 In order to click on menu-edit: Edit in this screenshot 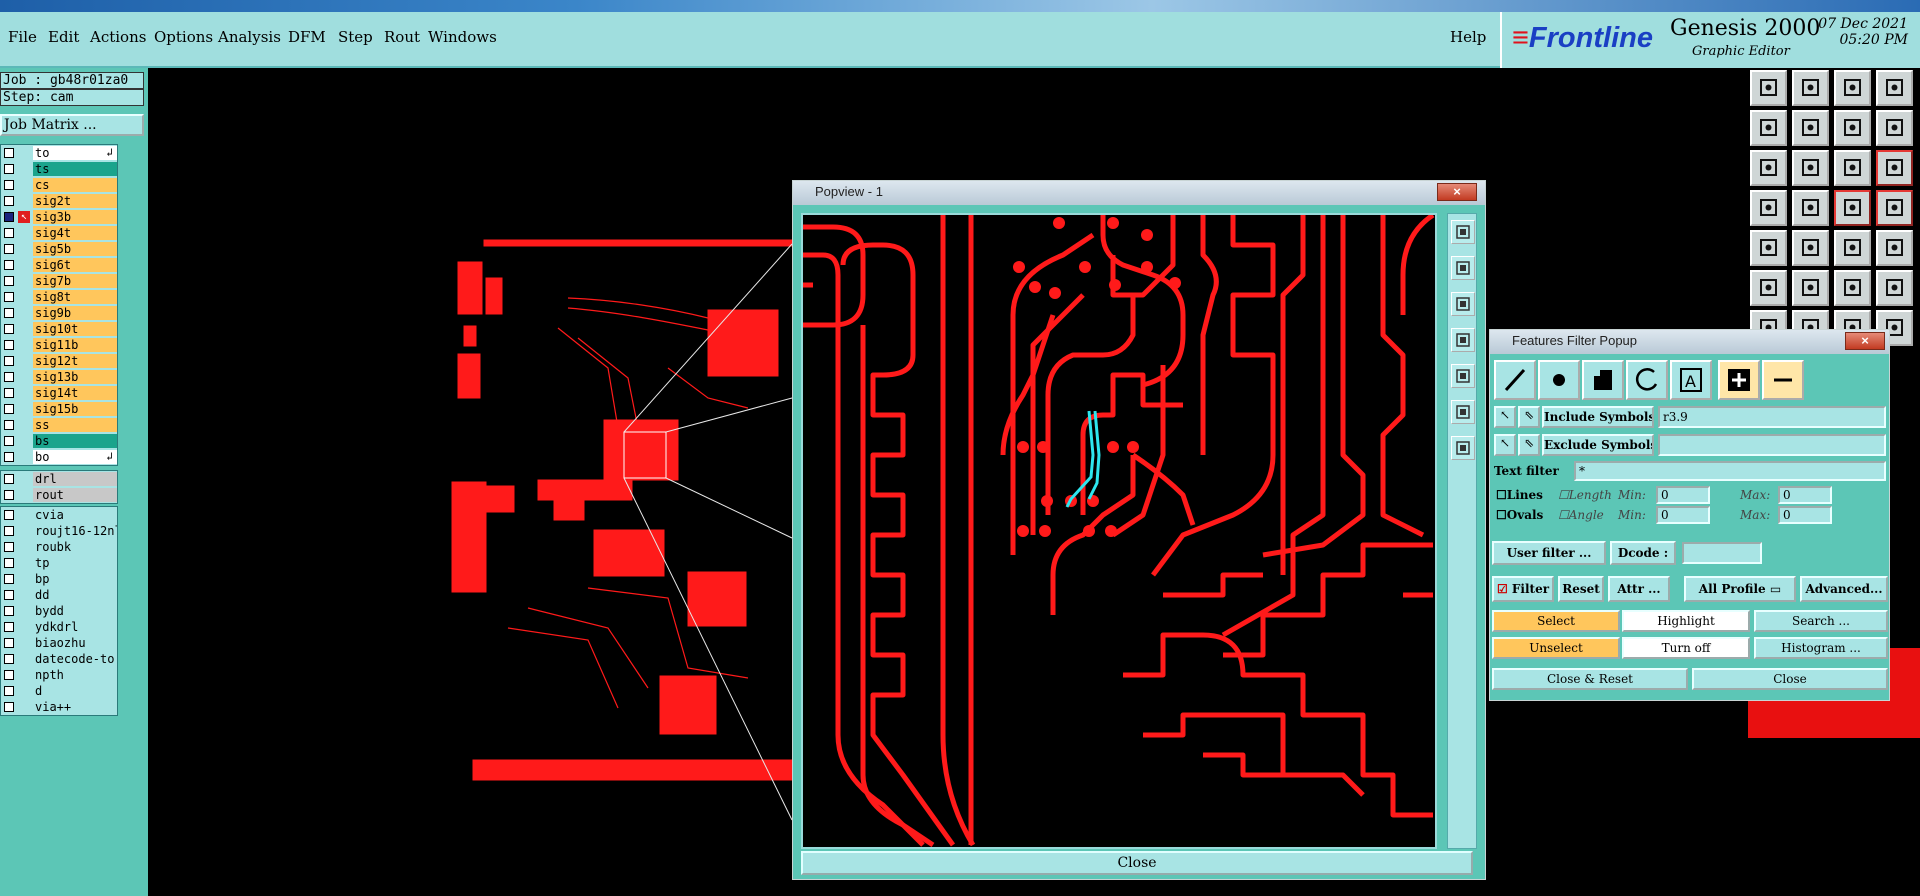, I will do `click(63, 37)`.